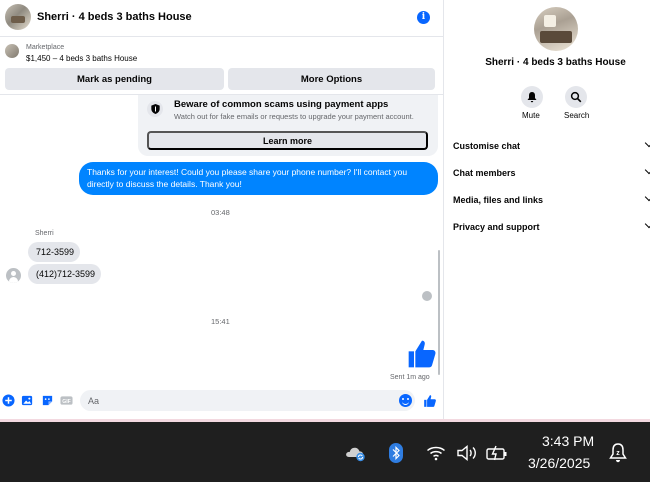 The width and height of the screenshot is (650, 482). What do you see at coordinates (12, 51) in the screenshot?
I see `listing-thumbnail` at bounding box center [12, 51].